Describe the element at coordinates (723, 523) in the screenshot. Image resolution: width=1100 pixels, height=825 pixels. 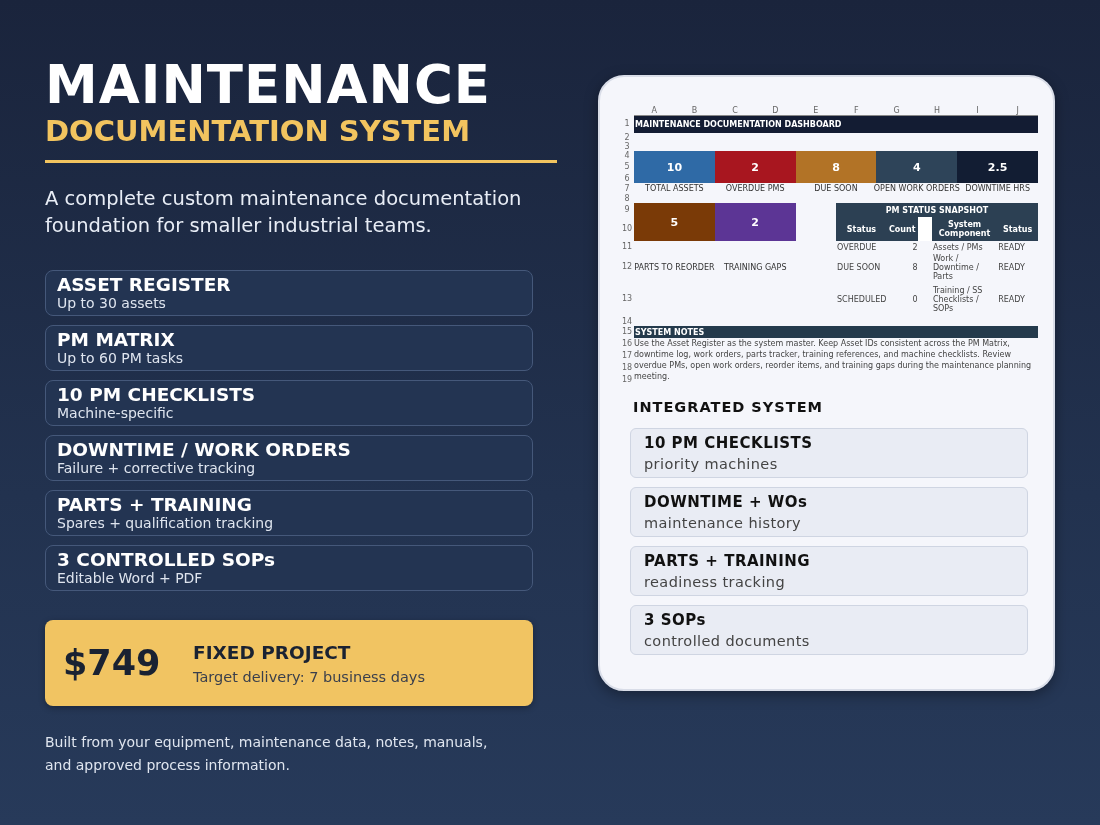
I see `card-subtitle: maintenance history` at that location.